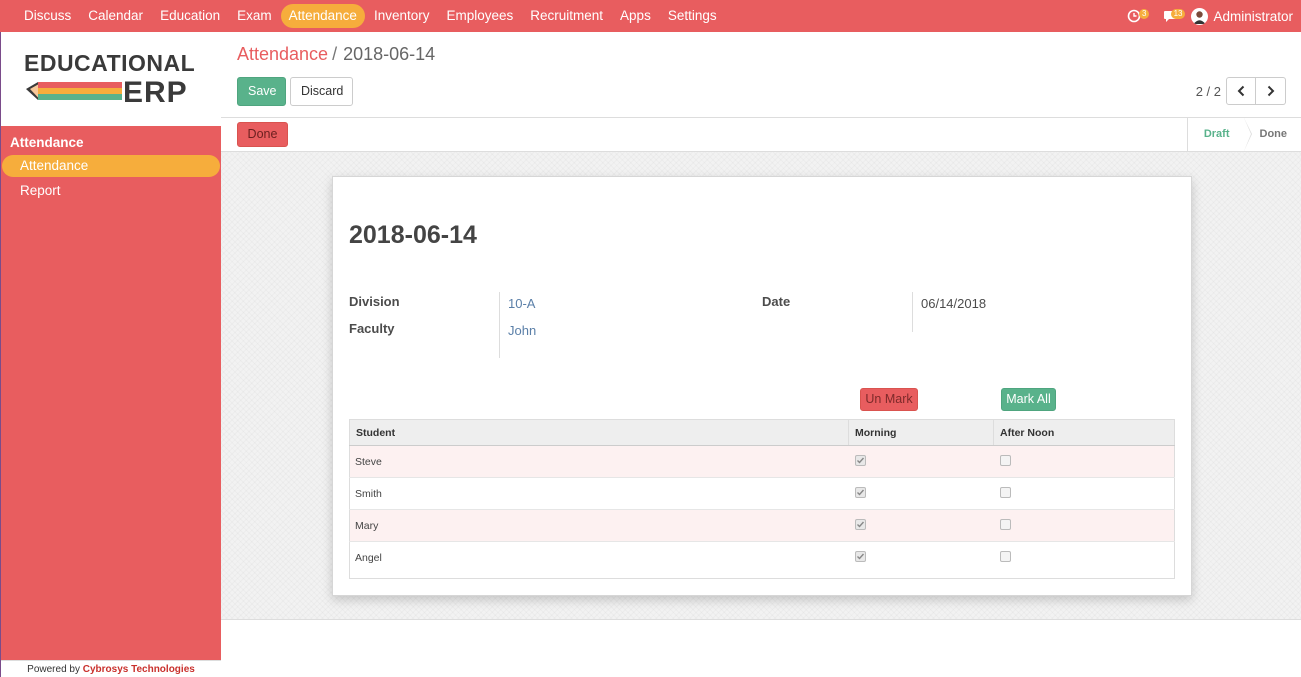 This screenshot has width=1301, height=677. I want to click on menu-employees: Employees, so click(479, 16).